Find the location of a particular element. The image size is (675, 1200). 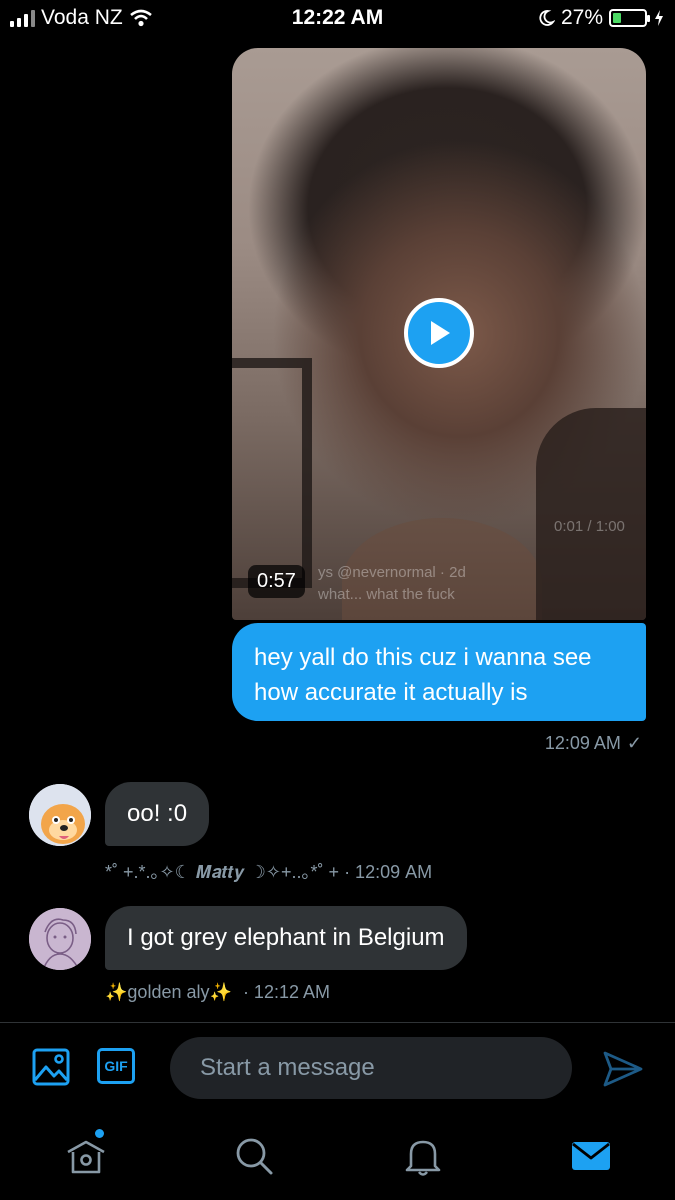

message-composer: GIF is located at coordinates (337, 1067).